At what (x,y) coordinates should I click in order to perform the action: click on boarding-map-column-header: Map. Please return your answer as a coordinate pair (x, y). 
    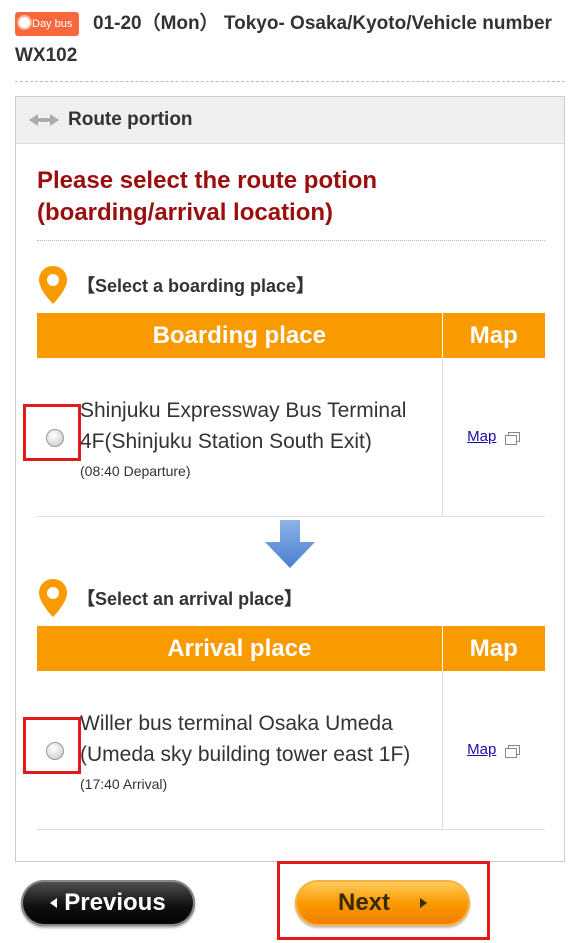
    Looking at the image, I should click on (493, 335).